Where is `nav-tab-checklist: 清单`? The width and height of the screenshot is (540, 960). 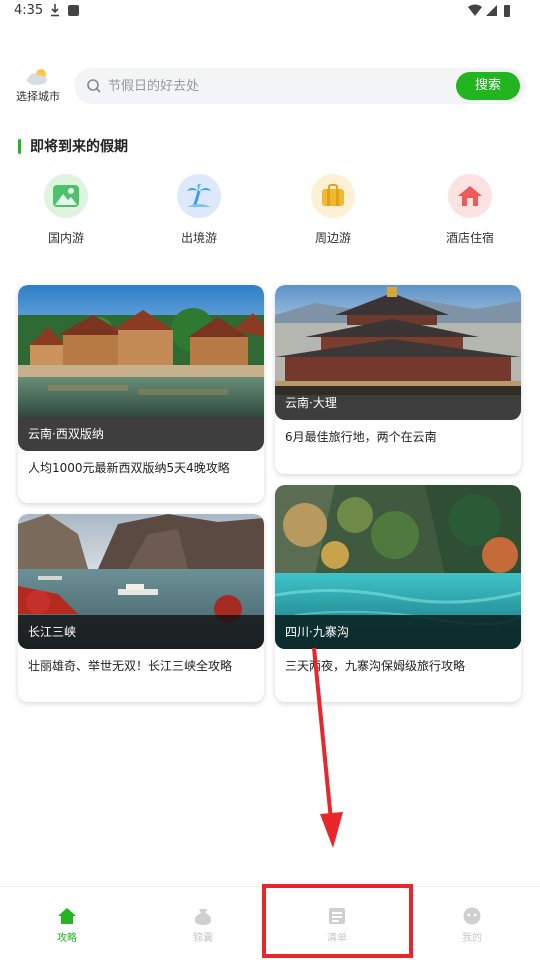 nav-tab-checklist: 清单 is located at coordinates (337, 925).